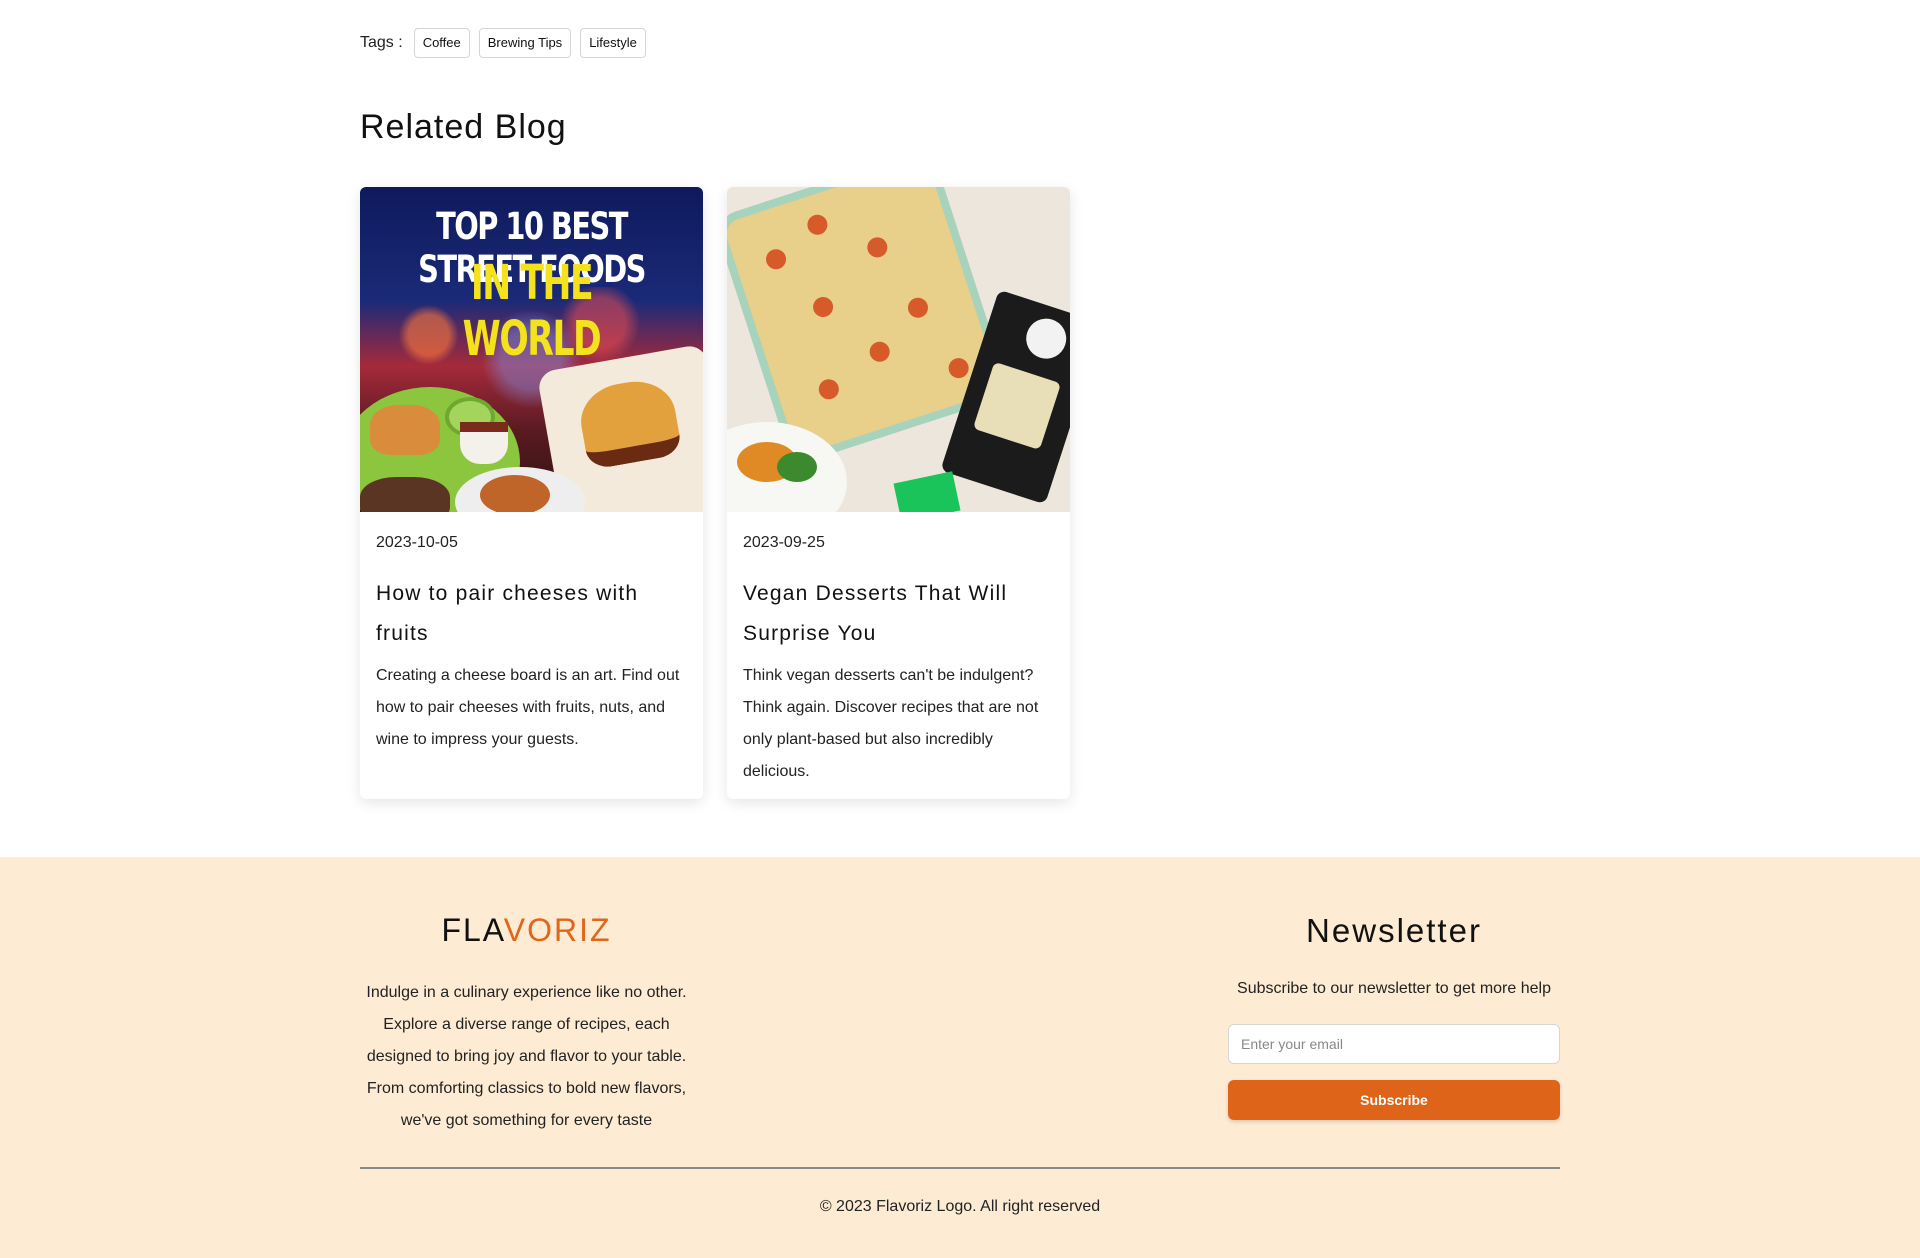  Describe the element at coordinates (484, 443) in the screenshot. I see `sauce-cup` at that location.